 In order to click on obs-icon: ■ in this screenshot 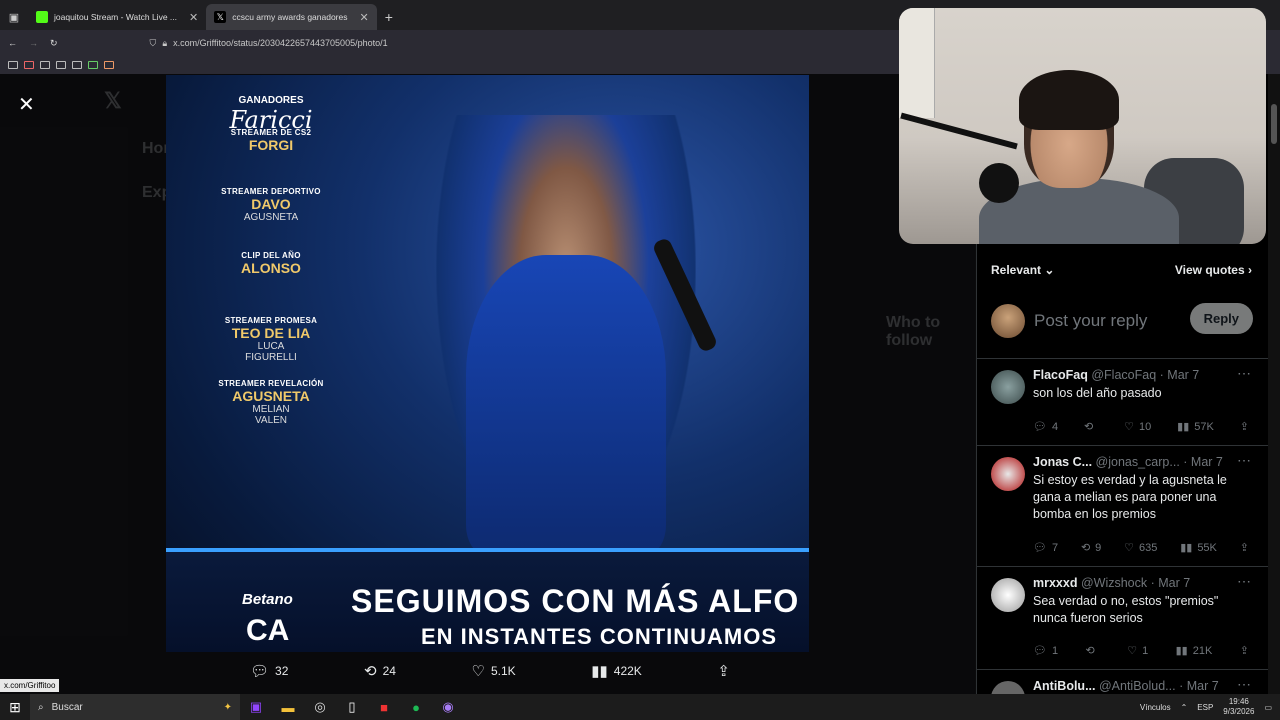, I will do `click(384, 707)`.